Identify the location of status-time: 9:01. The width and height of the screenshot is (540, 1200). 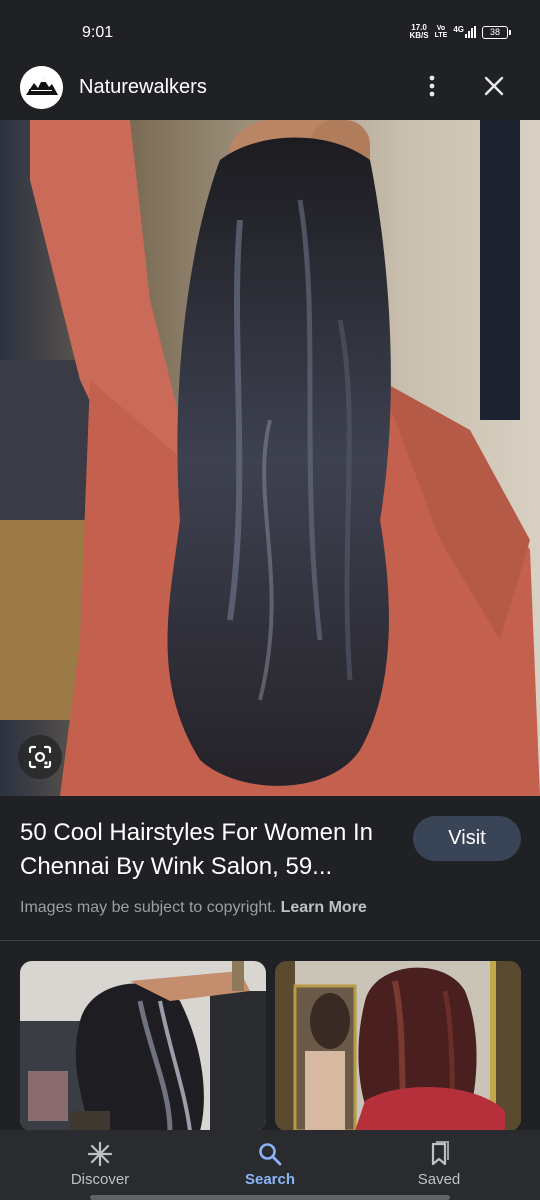
(98, 32).